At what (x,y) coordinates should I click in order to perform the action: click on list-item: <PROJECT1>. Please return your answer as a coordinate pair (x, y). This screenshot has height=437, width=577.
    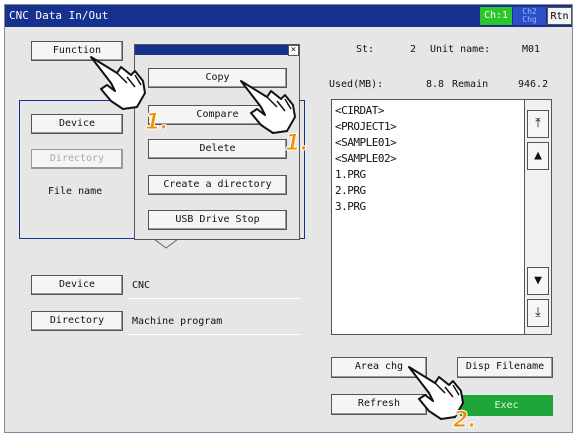
    Looking at the image, I should click on (366, 126).